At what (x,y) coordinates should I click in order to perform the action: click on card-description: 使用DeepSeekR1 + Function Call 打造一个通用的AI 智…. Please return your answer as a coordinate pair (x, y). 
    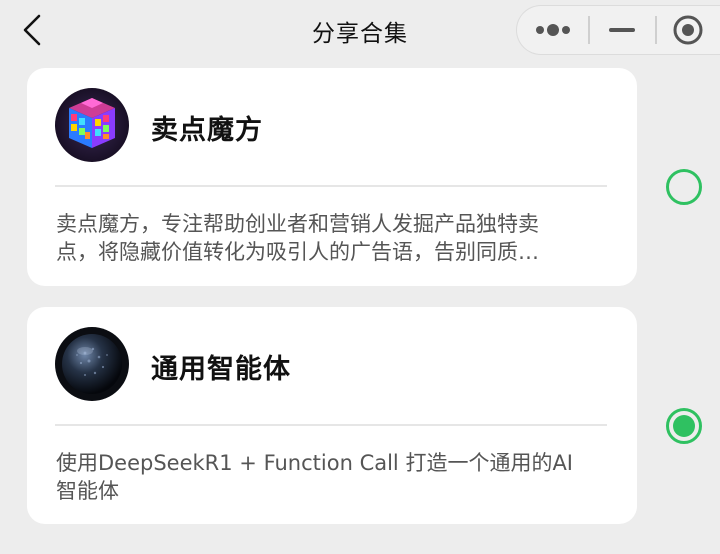
    Looking at the image, I should click on (334, 477).